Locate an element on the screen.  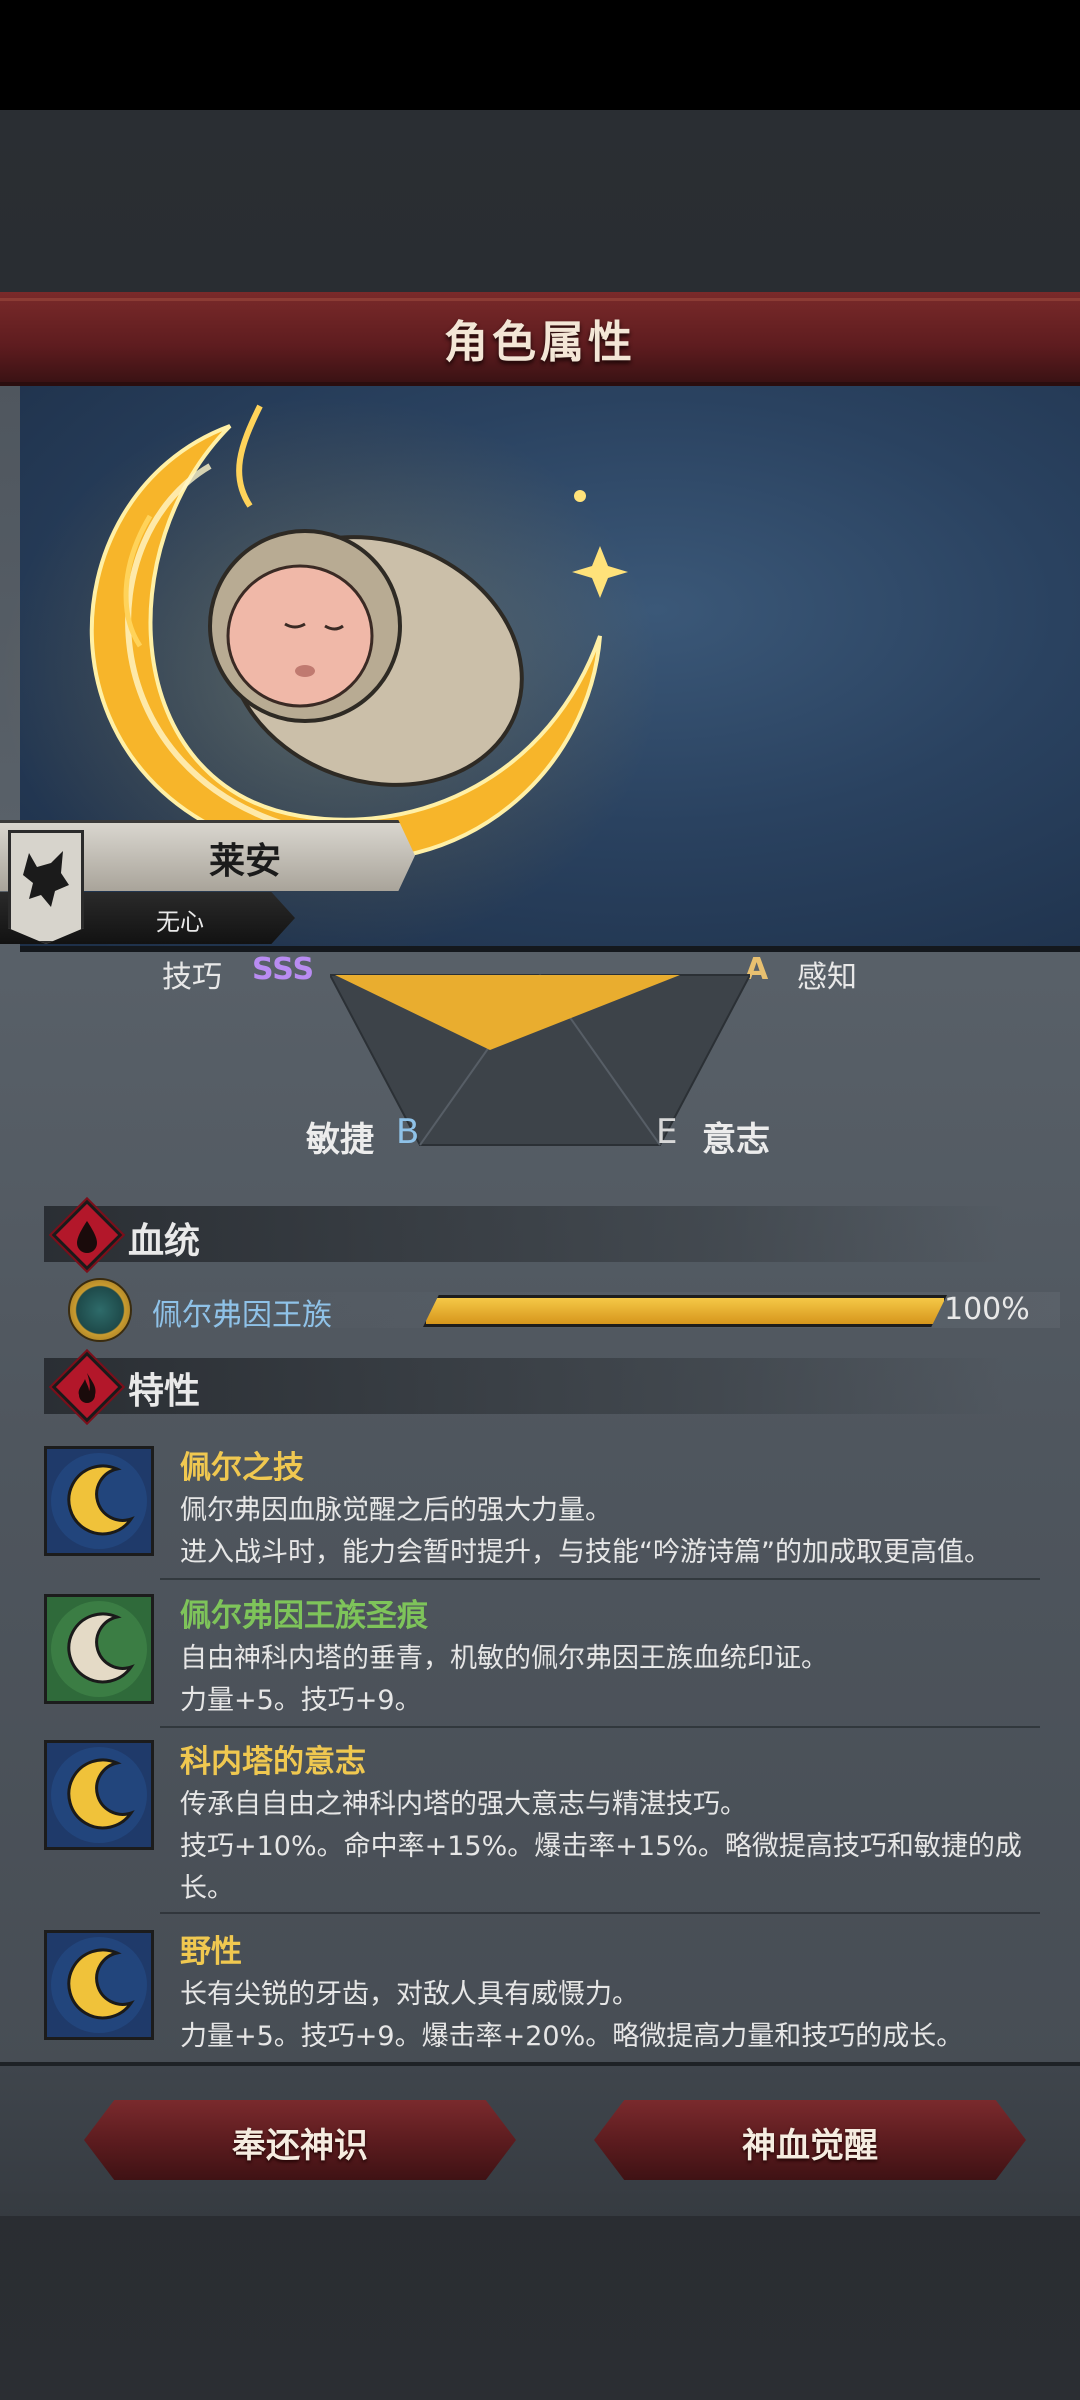
bloodline-name: 佩尔弗因王族 is located at coordinates (242, 1315).